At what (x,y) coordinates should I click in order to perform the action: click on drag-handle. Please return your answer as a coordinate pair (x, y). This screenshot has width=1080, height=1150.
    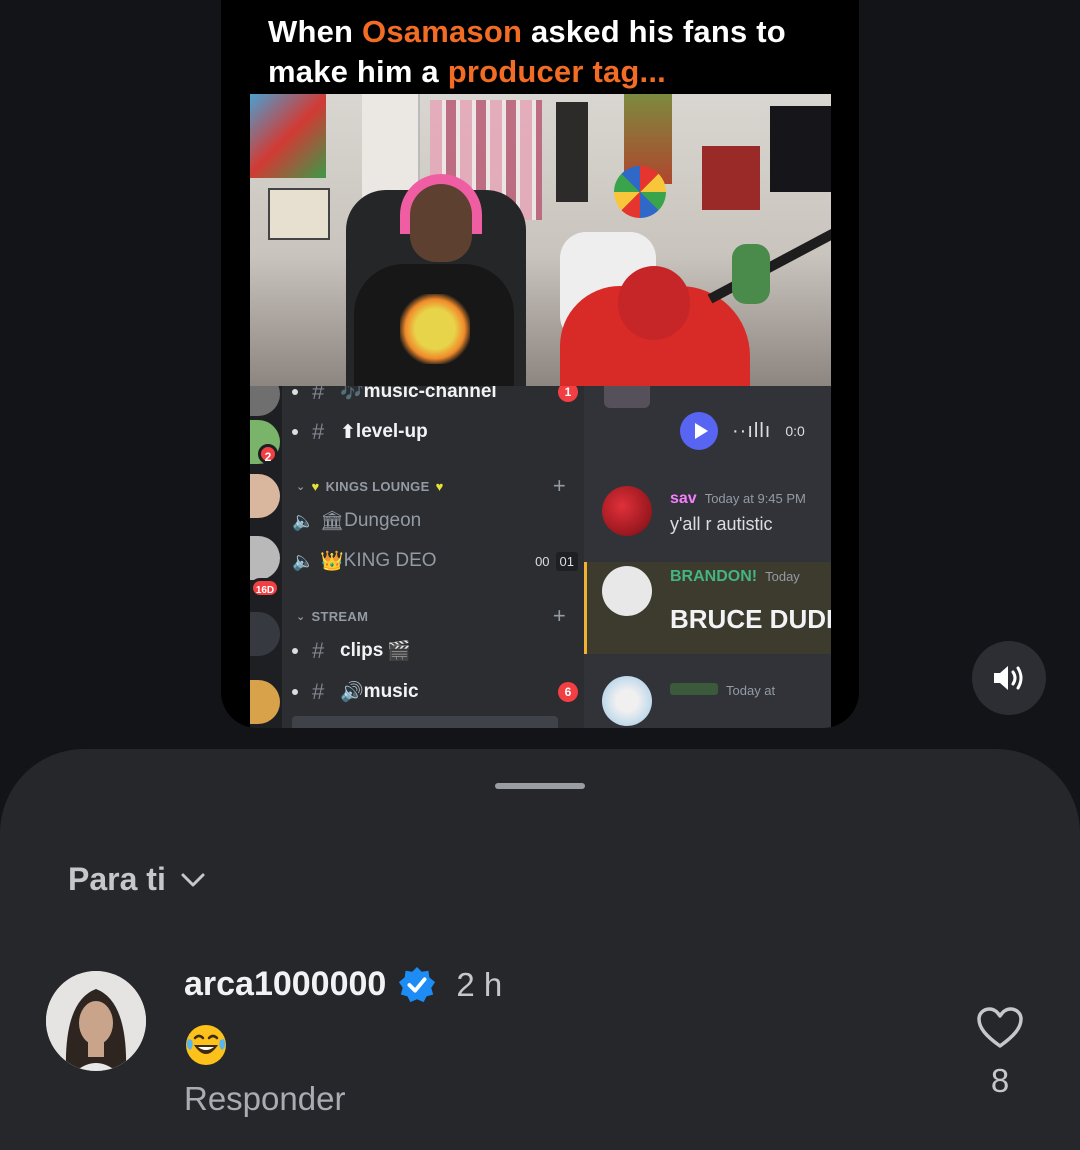
    Looking at the image, I should click on (540, 786).